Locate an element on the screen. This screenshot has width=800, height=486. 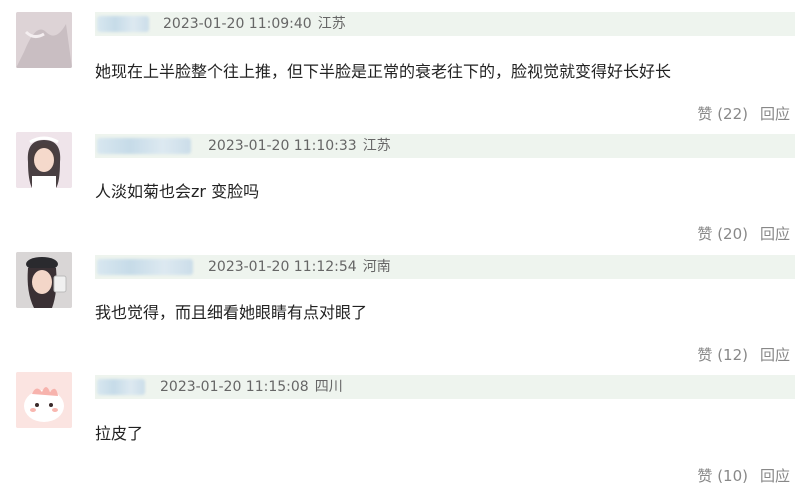
comment-meta: 2023-01-20 11:10:33 江苏 is located at coordinates (302, 146).